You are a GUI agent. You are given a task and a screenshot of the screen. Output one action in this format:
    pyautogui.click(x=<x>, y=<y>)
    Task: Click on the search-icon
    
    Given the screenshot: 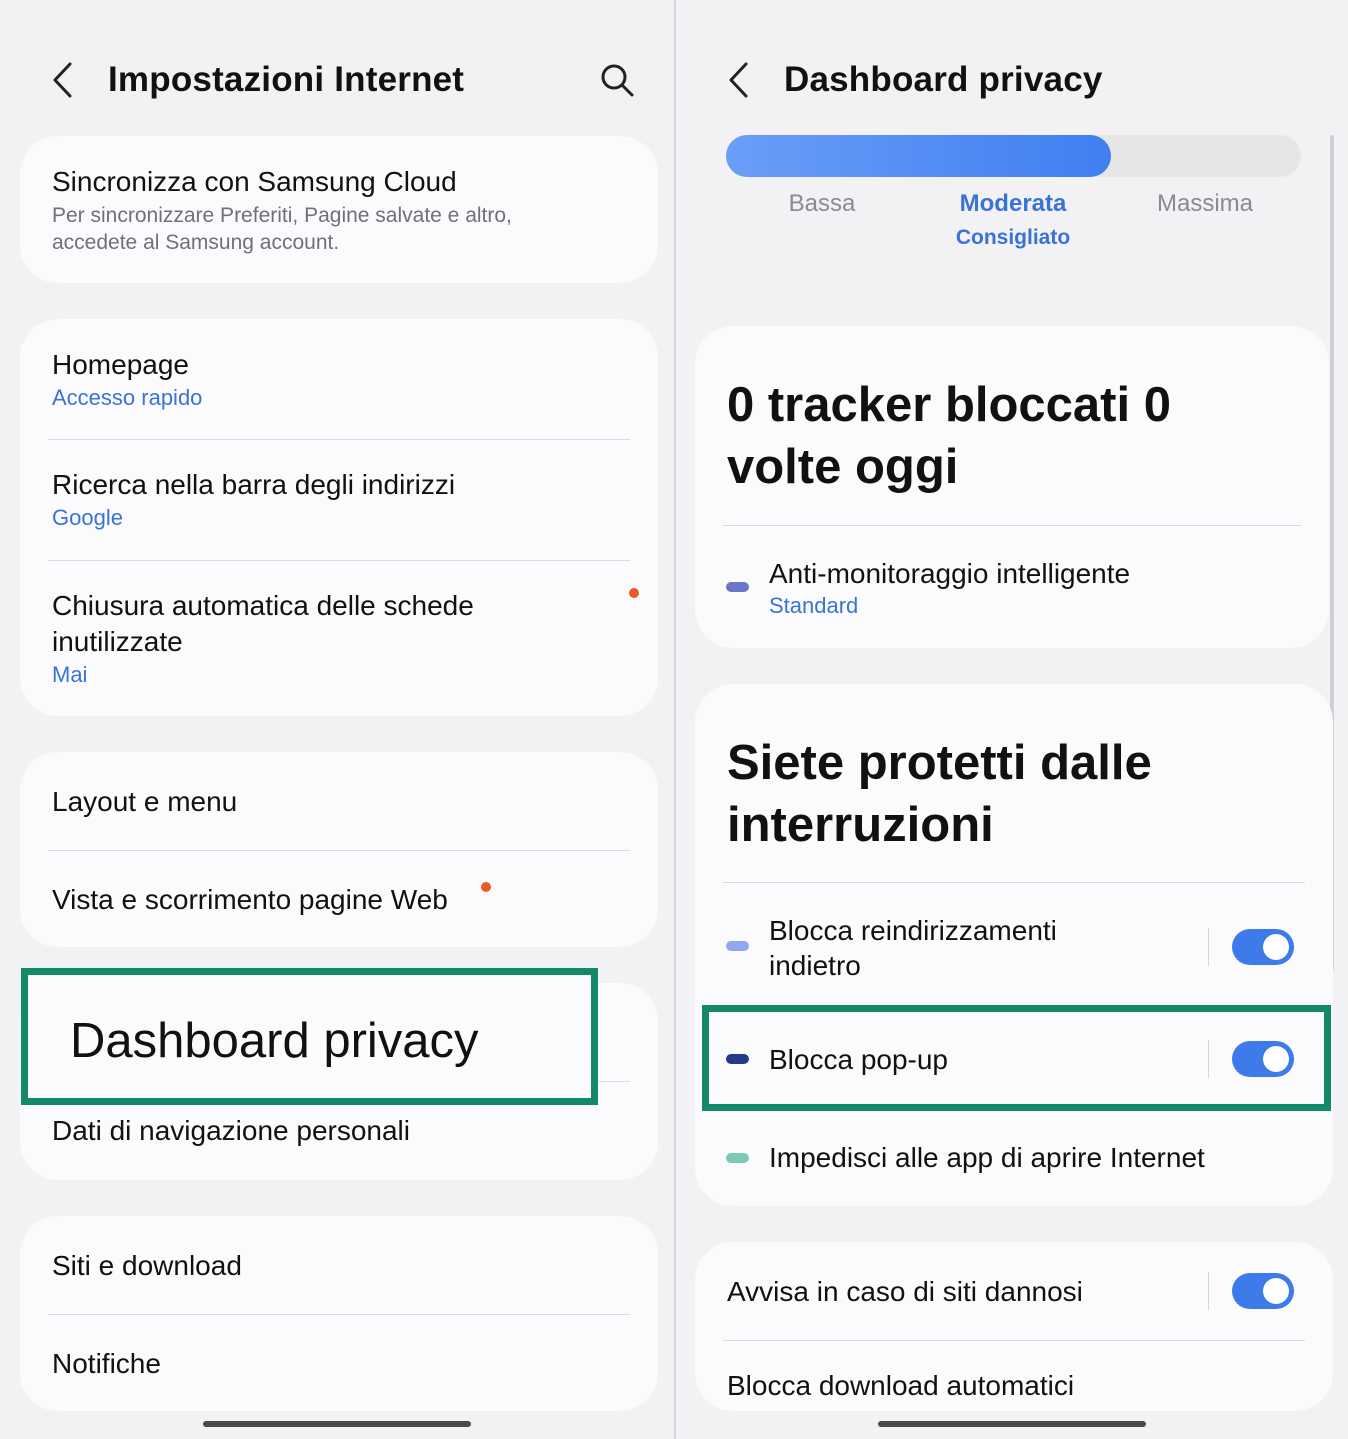 What is the action you would take?
    pyautogui.click(x=618, y=81)
    